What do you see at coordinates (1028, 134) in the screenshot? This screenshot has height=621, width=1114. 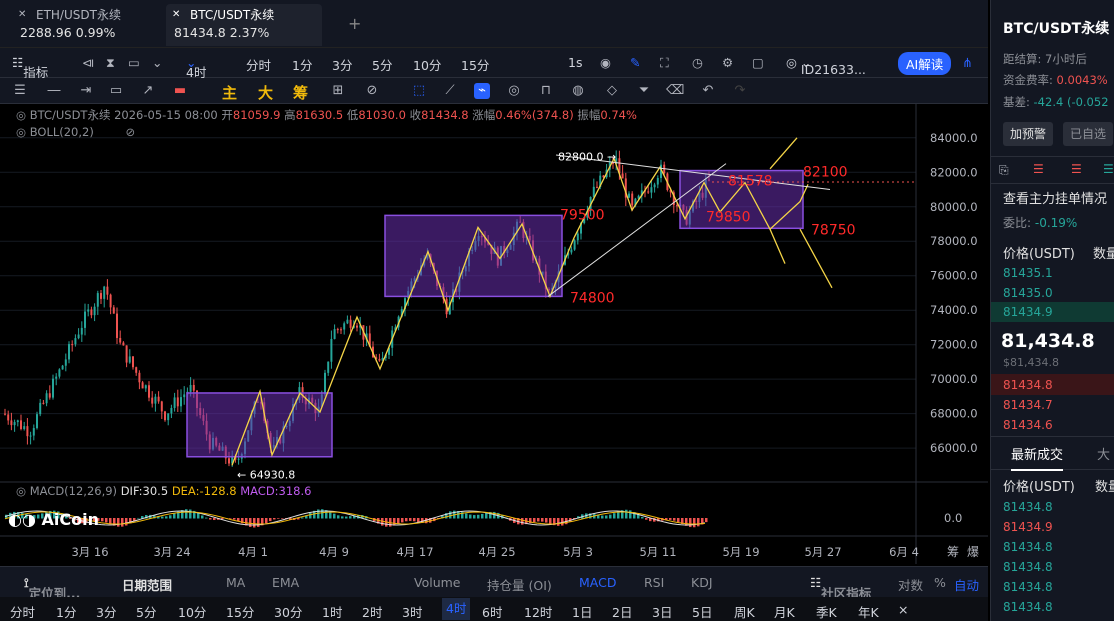 I see `alert-button: 加预警` at bounding box center [1028, 134].